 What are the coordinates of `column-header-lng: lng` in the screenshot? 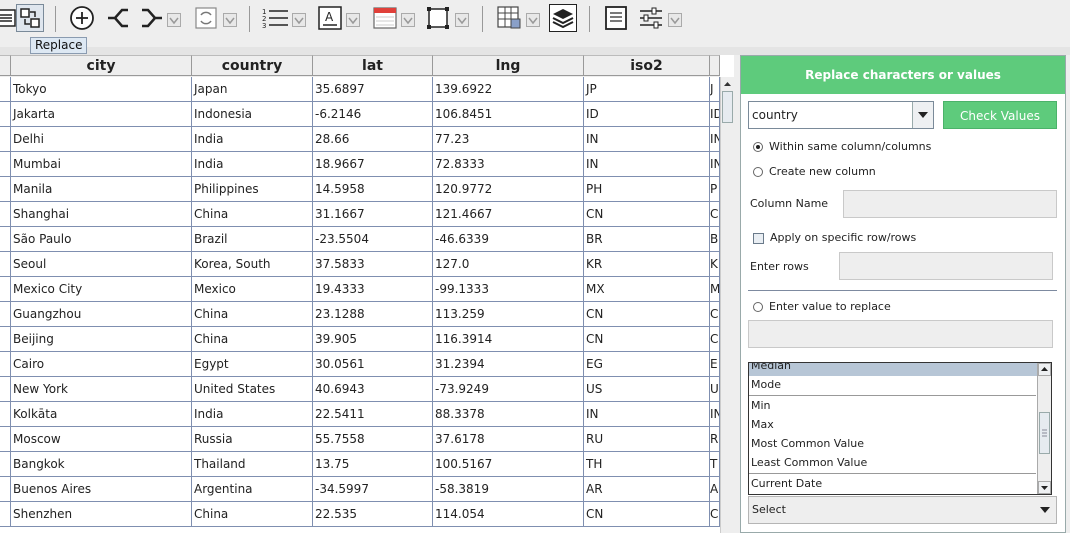 It's located at (508, 65).